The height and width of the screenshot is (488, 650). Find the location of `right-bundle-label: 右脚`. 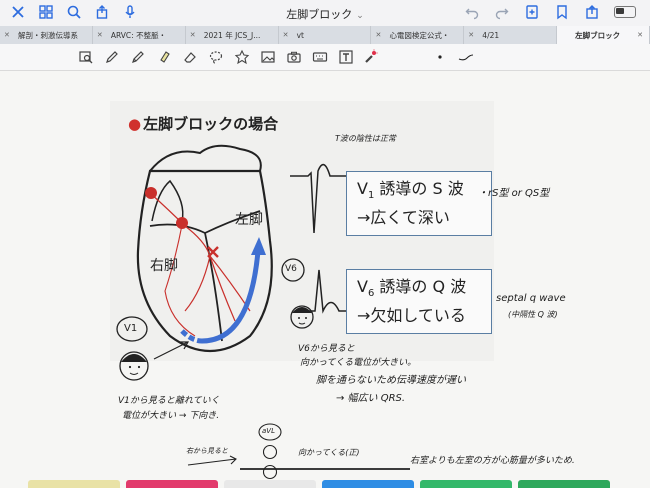

right-bundle-label: 右脚 is located at coordinates (164, 266).